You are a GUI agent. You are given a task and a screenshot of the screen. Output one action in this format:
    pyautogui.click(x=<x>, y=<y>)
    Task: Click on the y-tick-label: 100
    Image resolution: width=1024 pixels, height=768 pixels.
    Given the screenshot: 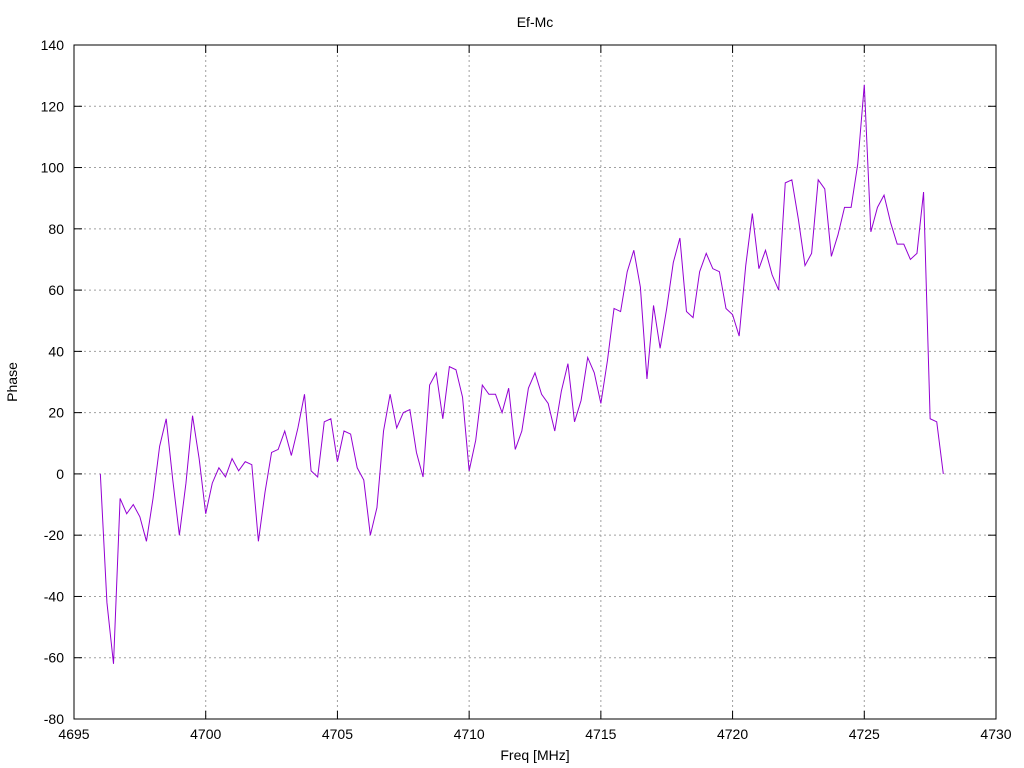 What is the action you would take?
    pyautogui.click(x=53, y=168)
    